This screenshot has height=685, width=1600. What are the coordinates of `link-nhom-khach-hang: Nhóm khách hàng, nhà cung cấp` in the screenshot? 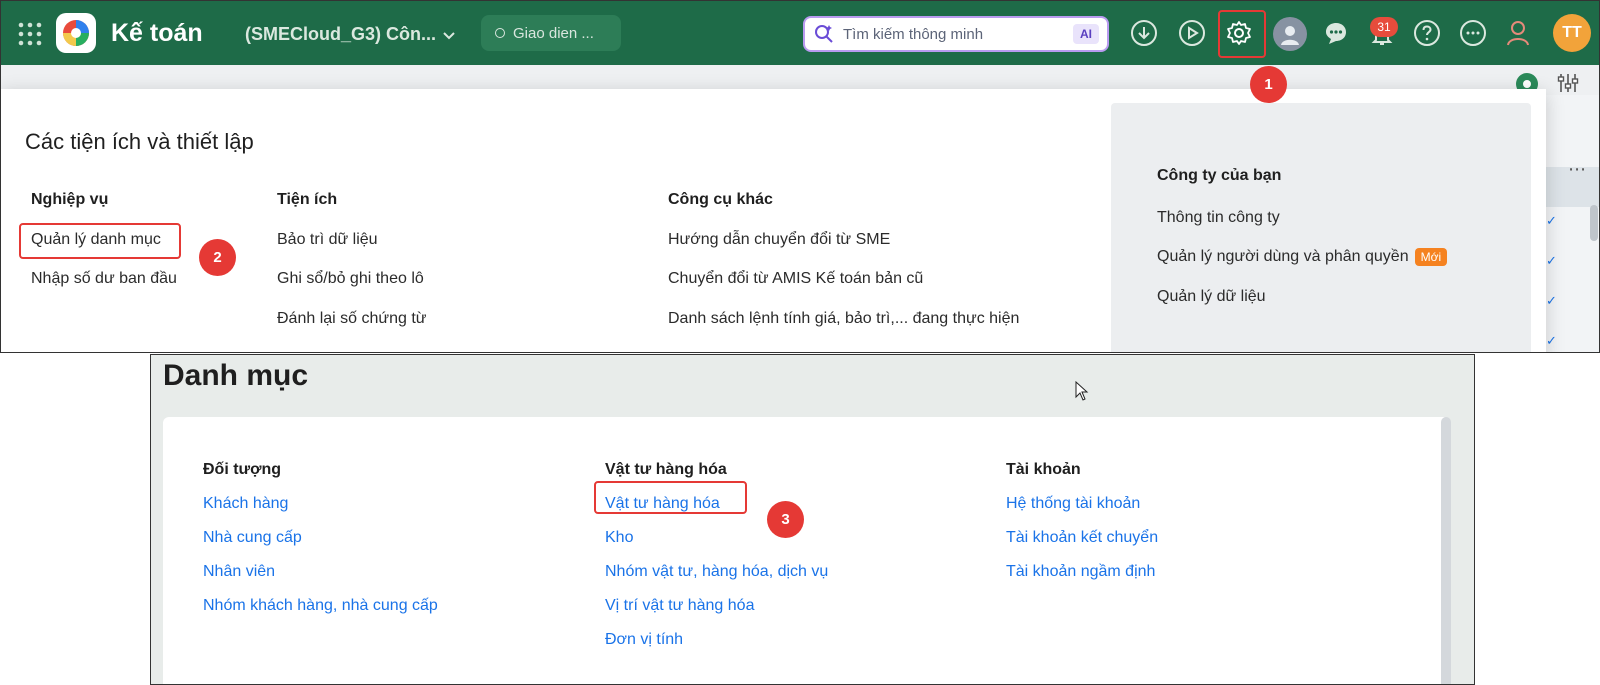 It's located at (320, 606).